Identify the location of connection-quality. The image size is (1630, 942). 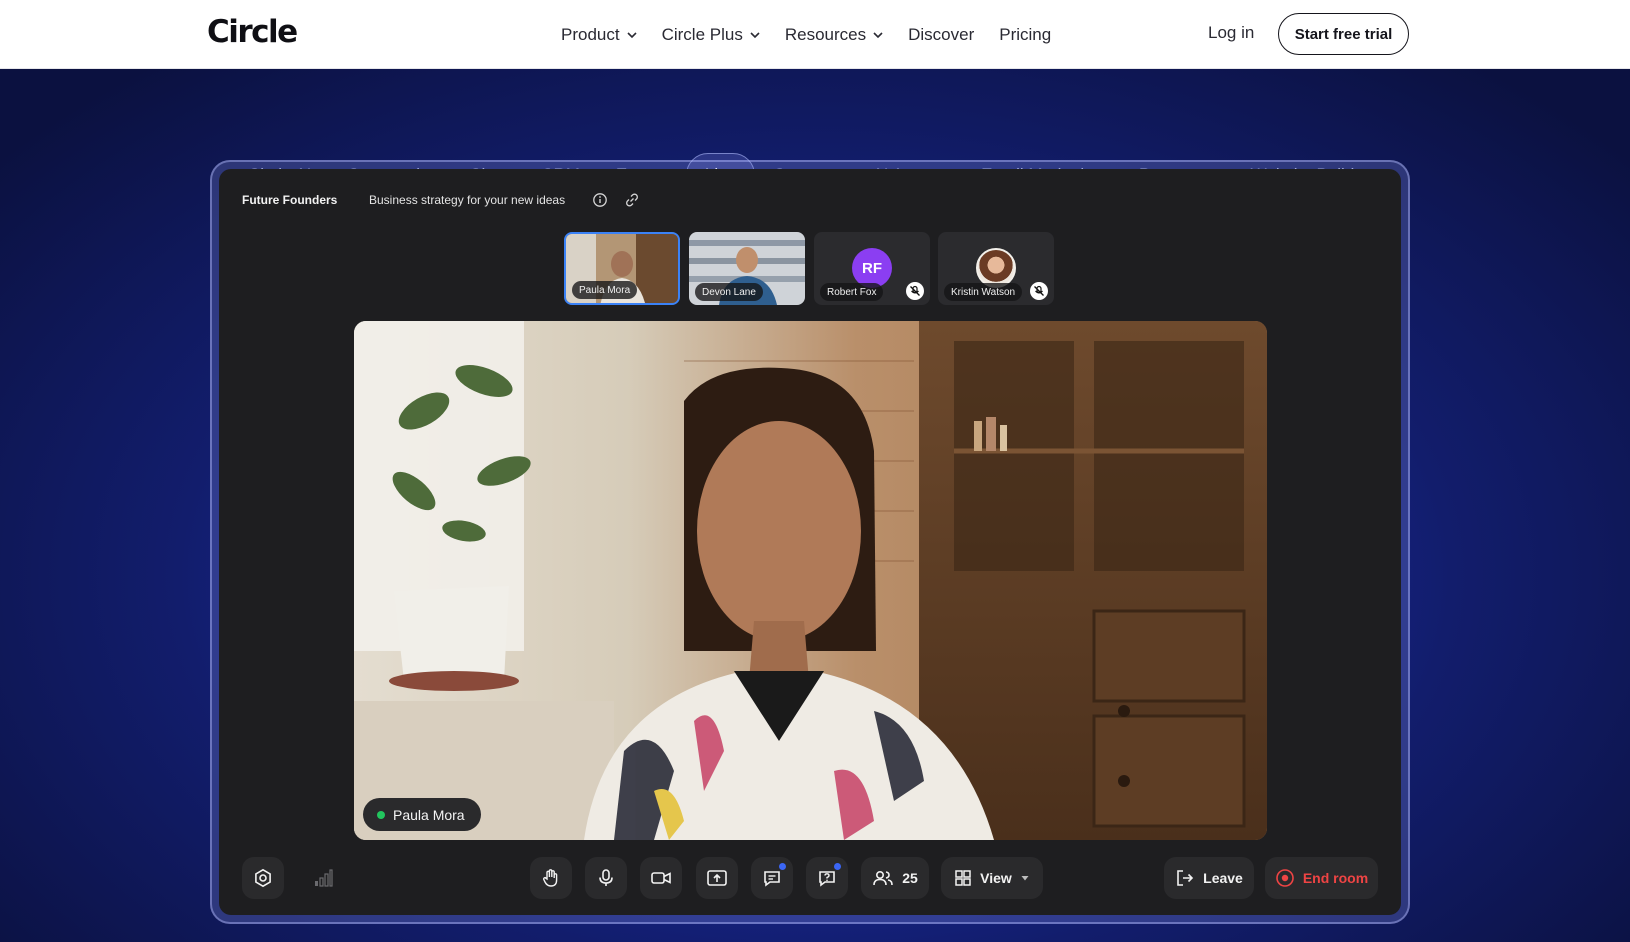
(323, 878).